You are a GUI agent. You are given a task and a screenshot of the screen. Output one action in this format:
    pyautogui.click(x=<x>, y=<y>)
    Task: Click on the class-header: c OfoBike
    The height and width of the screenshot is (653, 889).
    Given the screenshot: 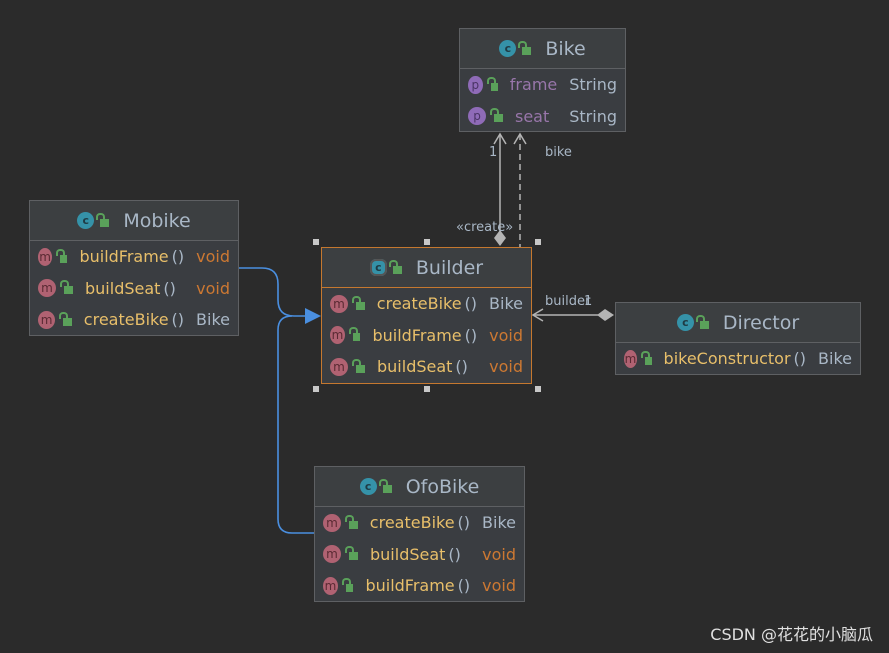 What is the action you would take?
    pyautogui.click(x=419, y=487)
    